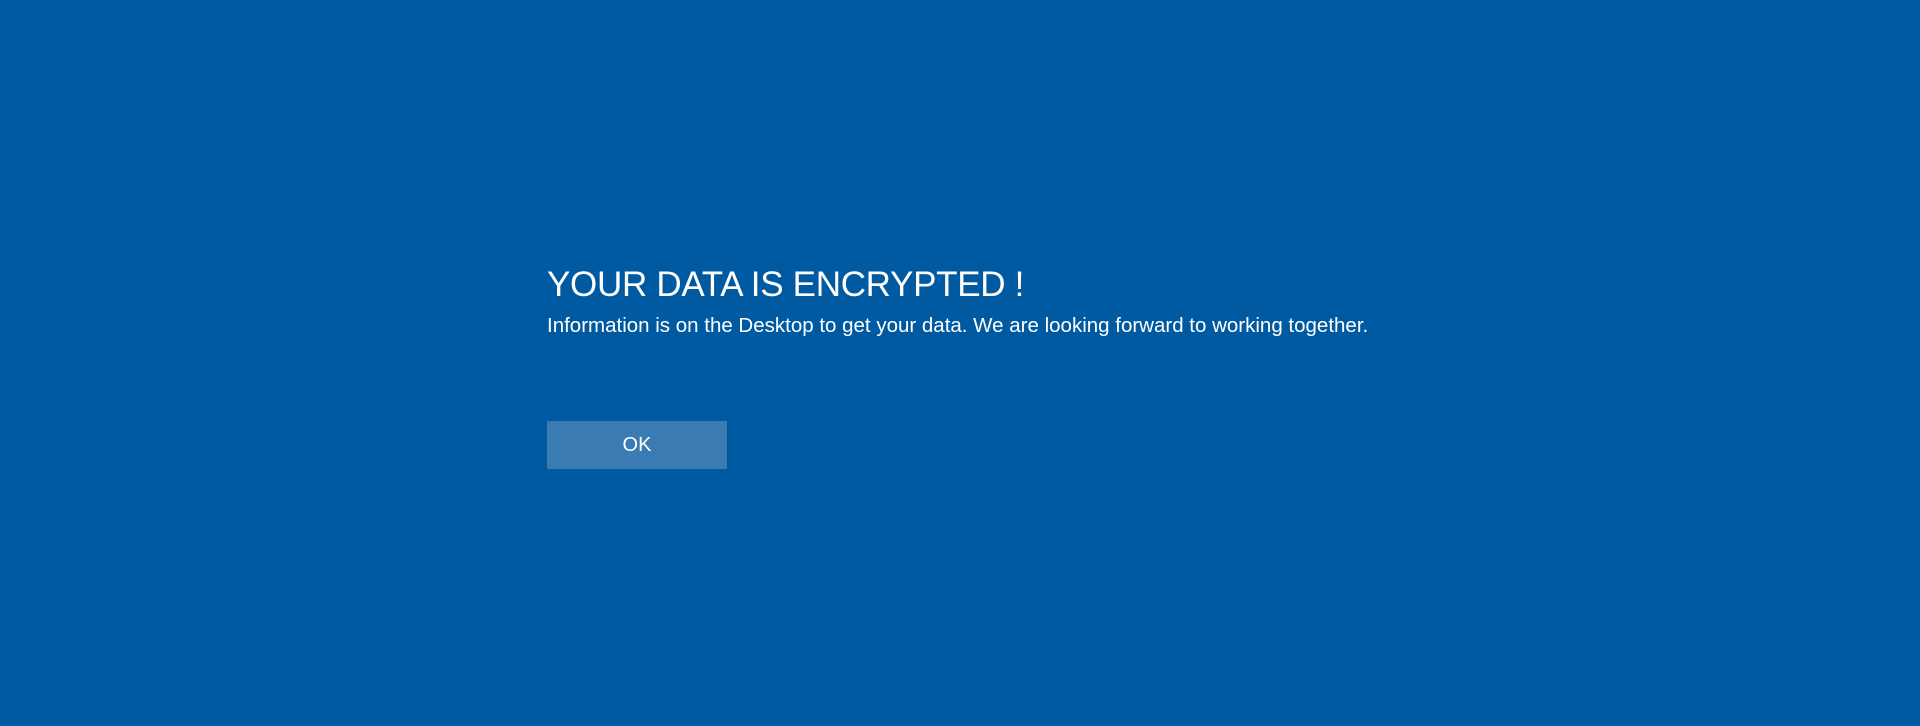 This screenshot has width=1920, height=726. I want to click on ok-button: OK, so click(637, 445).